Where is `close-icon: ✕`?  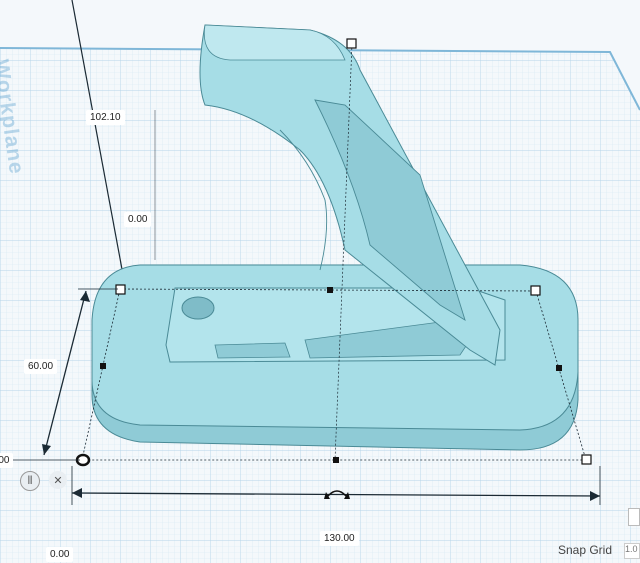
close-icon: ✕ is located at coordinates (58, 480).